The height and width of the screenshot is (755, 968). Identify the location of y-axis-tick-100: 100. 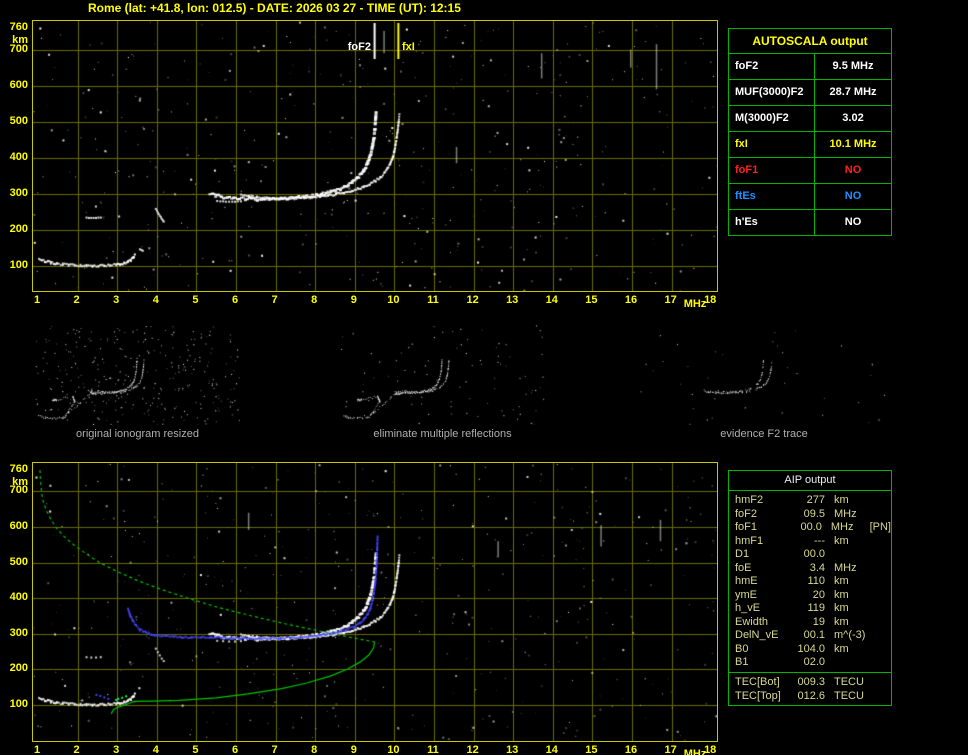
(18, 703).